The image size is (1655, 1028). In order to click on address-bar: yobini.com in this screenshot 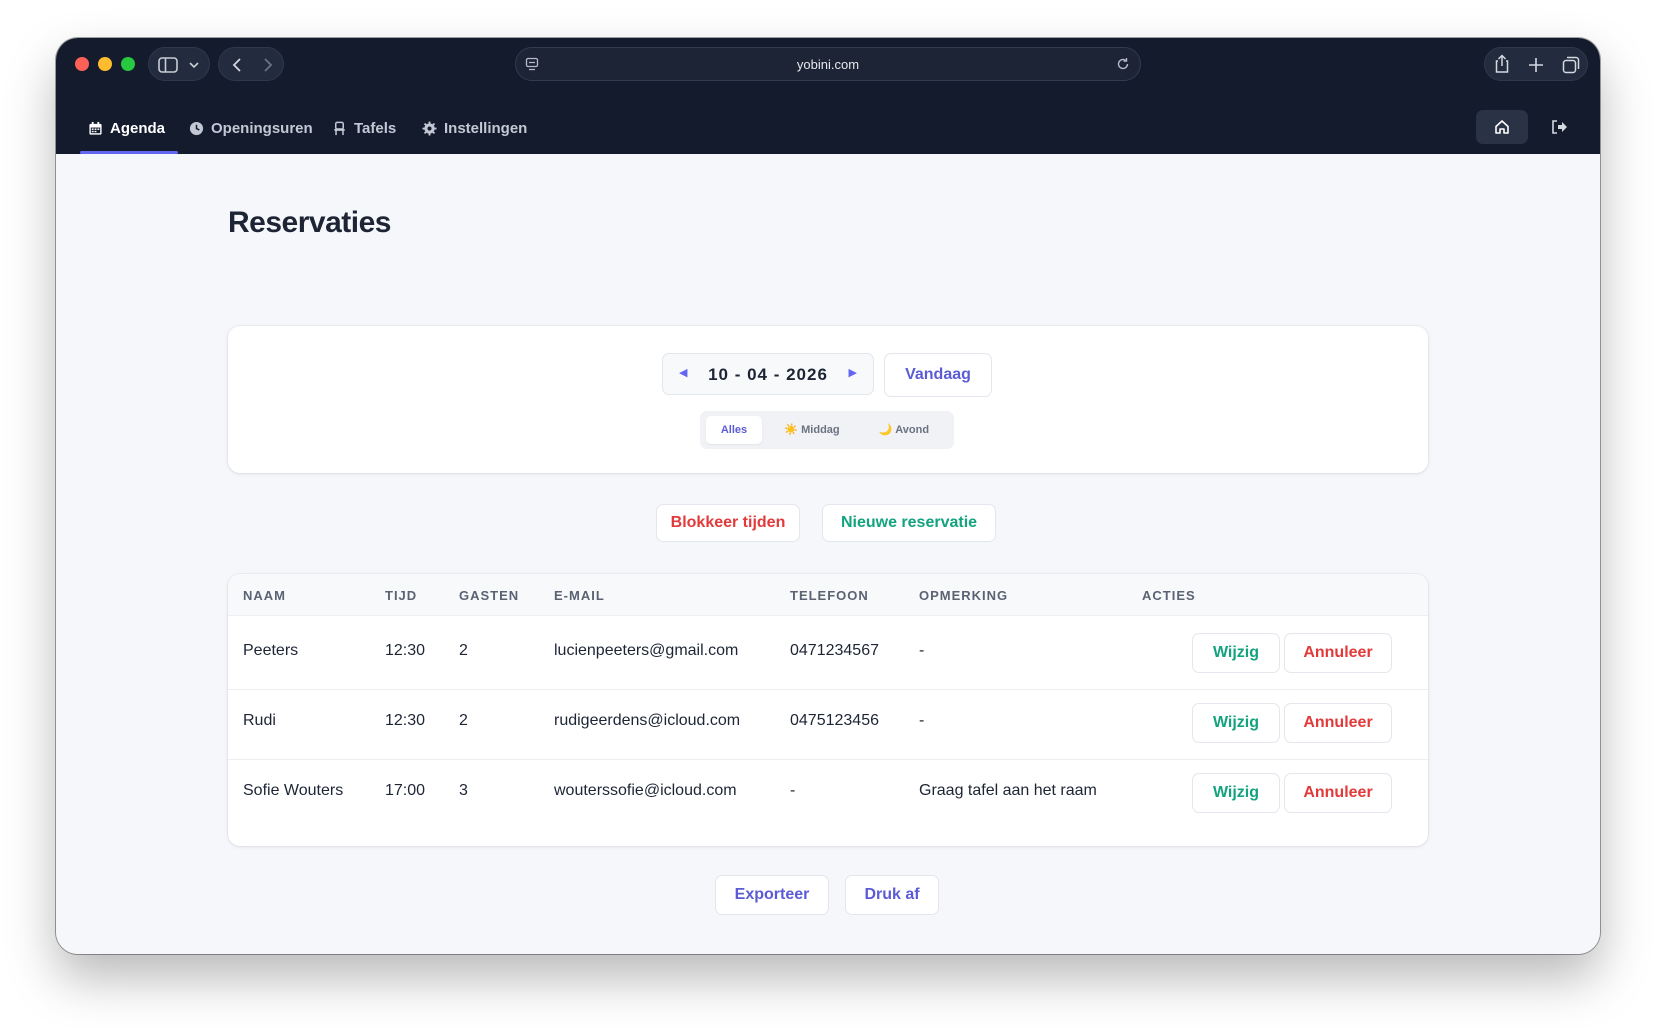, I will do `click(828, 64)`.